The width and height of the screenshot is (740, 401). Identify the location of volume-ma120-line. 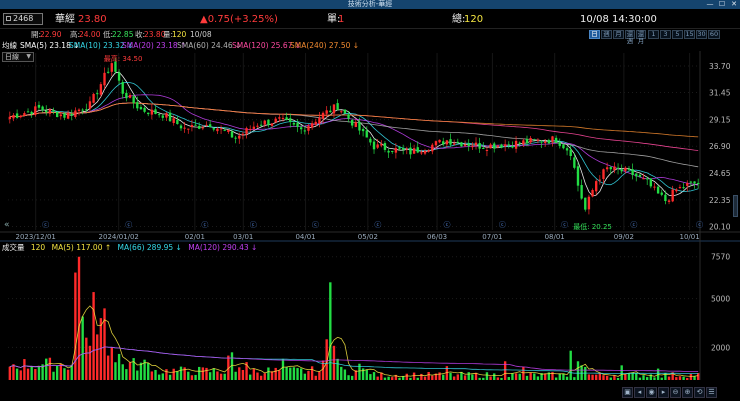
(354, 359).